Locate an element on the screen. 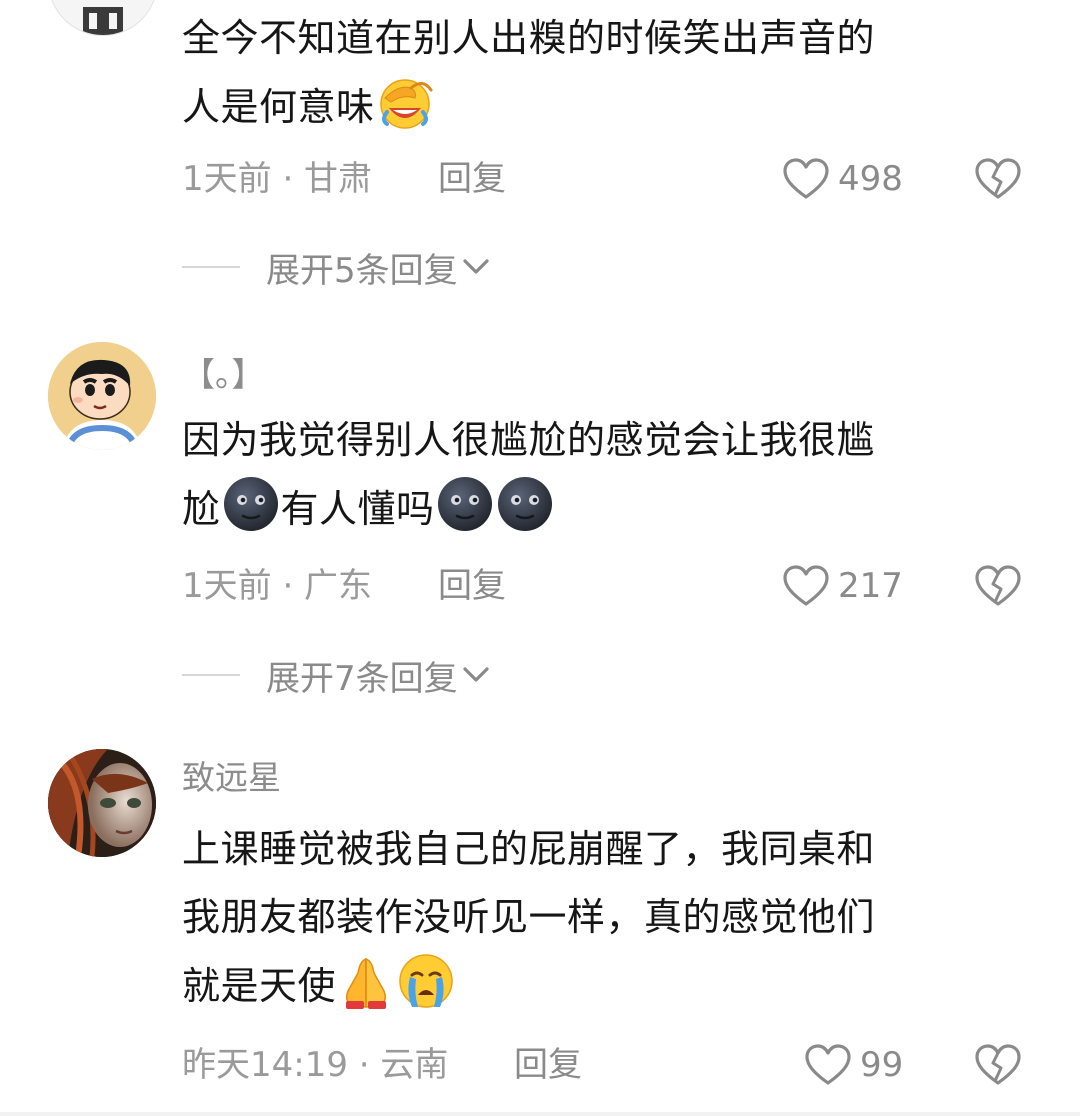 Image resolution: width=1080 pixels, height=1116 pixels. comment-time-location: 昨天14:19 · 云南 is located at coordinates (315, 1065).